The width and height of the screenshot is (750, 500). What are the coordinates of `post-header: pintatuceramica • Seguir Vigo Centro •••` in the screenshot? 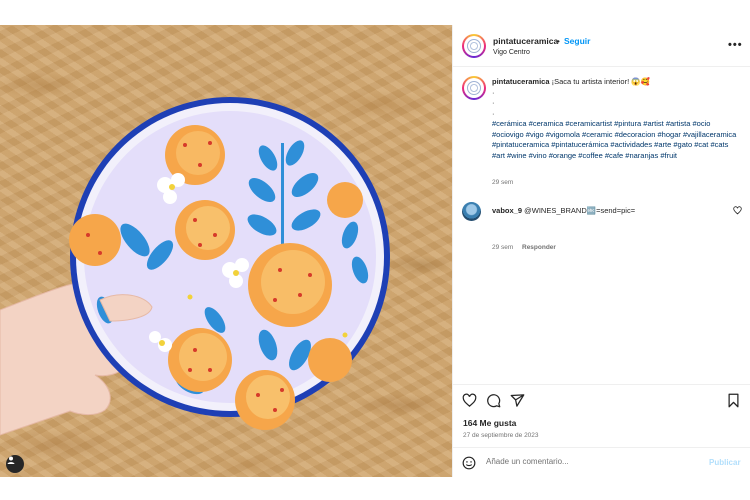 It's located at (601, 46).